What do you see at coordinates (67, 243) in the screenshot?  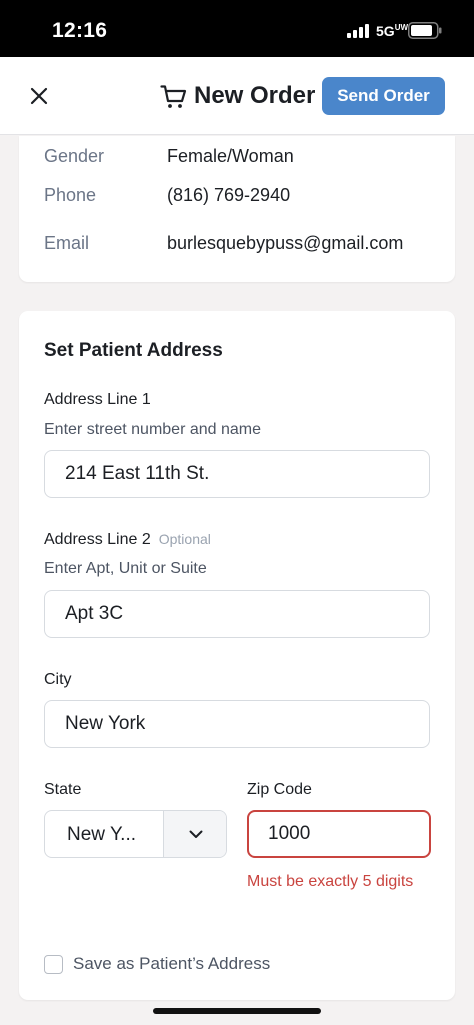 I see `email-label: Email` at bounding box center [67, 243].